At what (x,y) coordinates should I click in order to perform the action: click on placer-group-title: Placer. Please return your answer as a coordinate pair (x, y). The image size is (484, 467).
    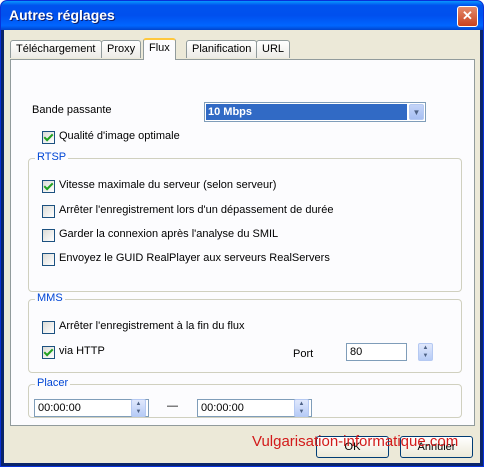
    Looking at the image, I should click on (53, 383).